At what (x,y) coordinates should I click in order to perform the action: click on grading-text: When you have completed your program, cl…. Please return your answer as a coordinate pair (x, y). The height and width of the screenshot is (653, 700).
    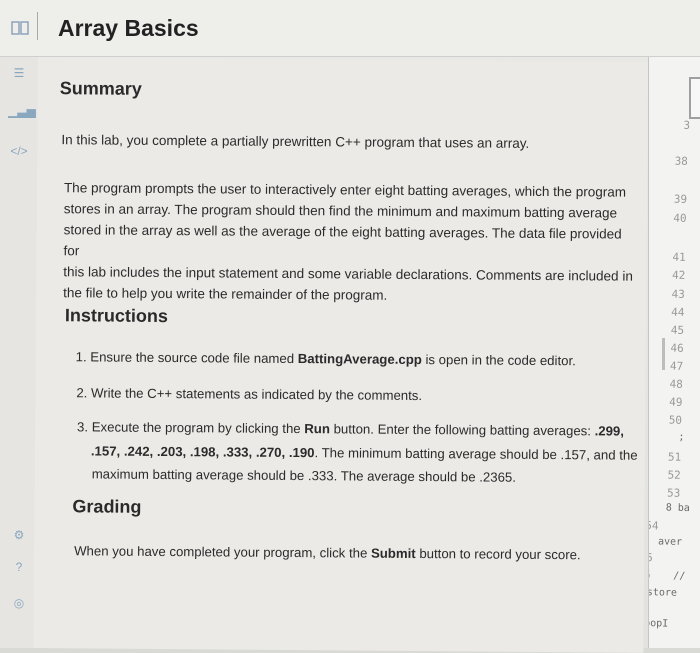
    Looking at the image, I should click on (354, 553).